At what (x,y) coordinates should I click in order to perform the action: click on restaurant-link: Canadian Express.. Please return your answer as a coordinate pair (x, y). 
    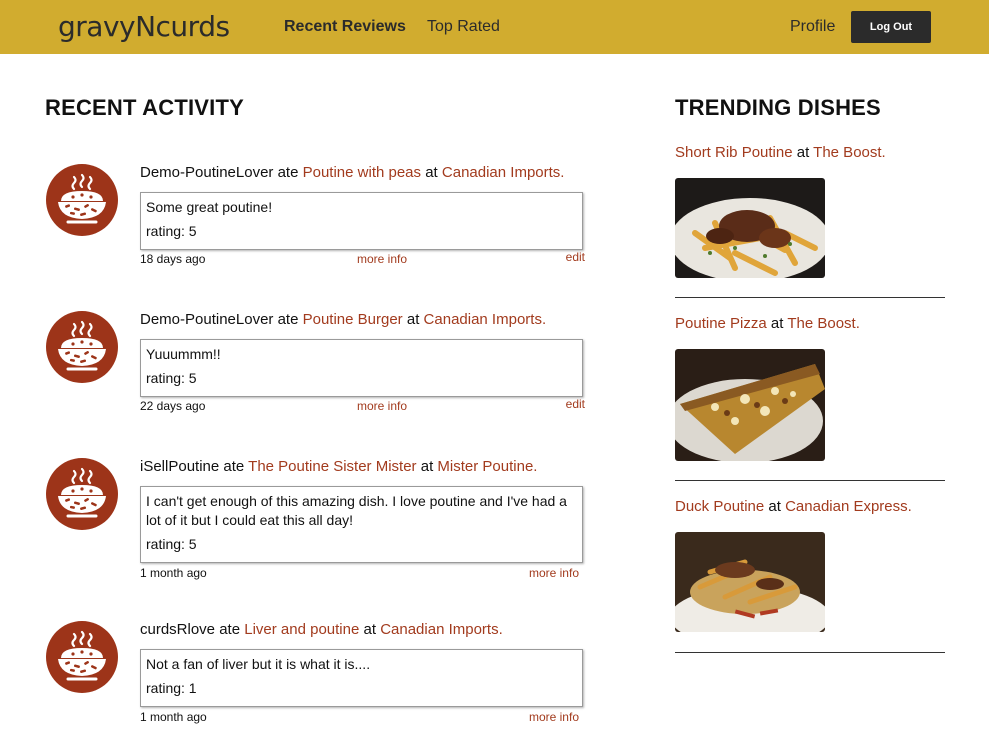
    Looking at the image, I should click on (848, 506).